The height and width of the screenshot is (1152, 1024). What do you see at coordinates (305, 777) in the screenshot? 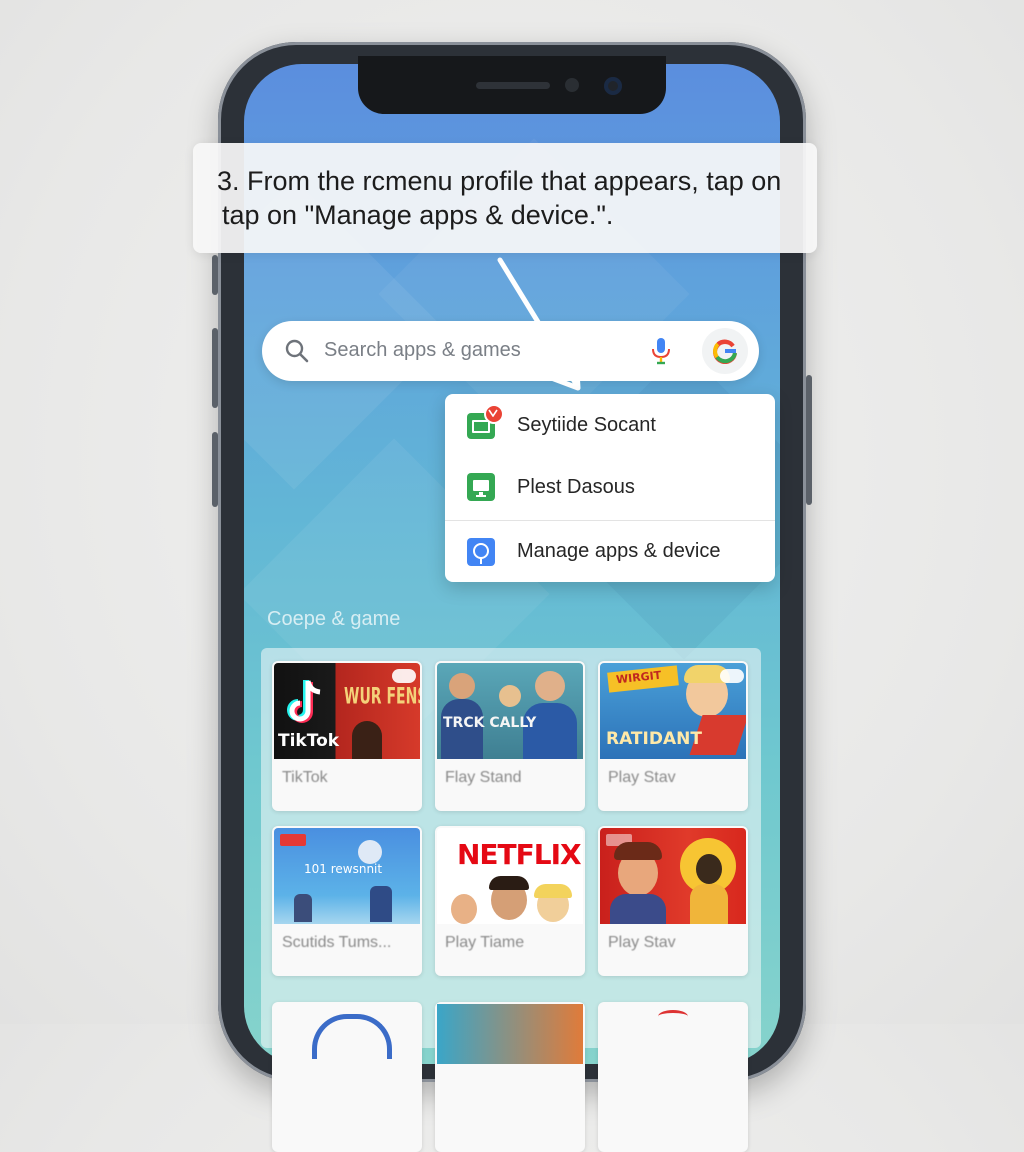
I see `app-label: TikTok` at bounding box center [305, 777].